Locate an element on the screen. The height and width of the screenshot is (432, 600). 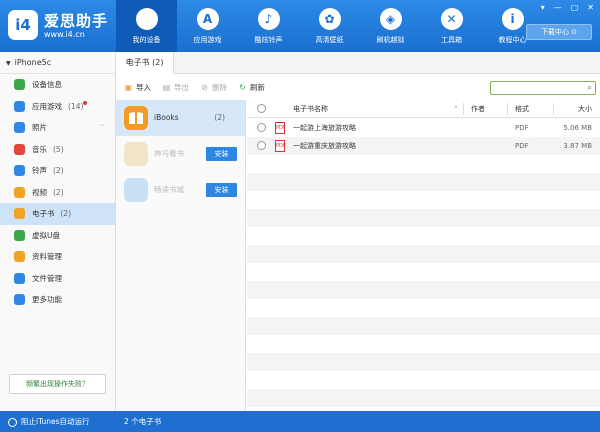
table-row: PDF 一起游重庆旅游攻略 PDF 3.87 MB is located at coordinates (423, 146).